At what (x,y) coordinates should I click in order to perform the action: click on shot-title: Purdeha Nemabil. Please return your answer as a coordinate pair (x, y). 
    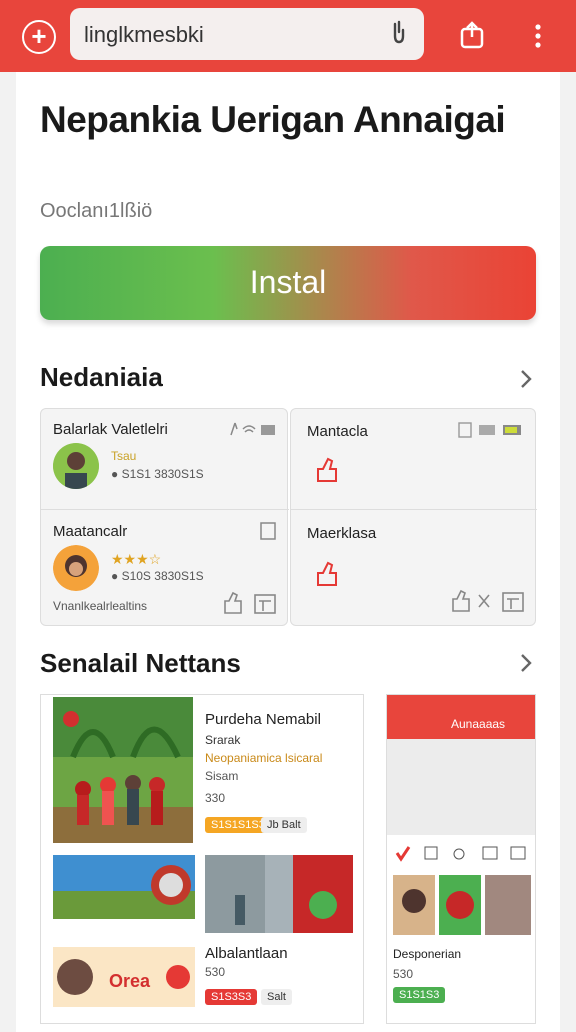
    Looking at the image, I should click on (263, 719).